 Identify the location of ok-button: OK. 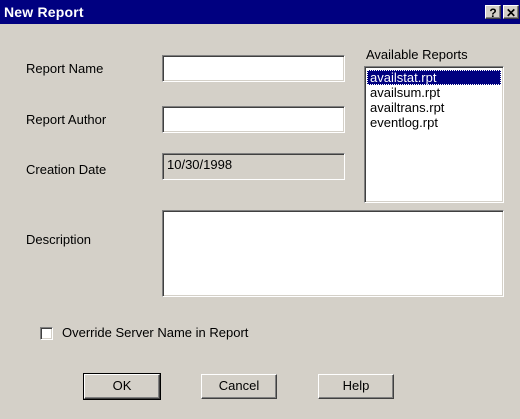
(122, 386).